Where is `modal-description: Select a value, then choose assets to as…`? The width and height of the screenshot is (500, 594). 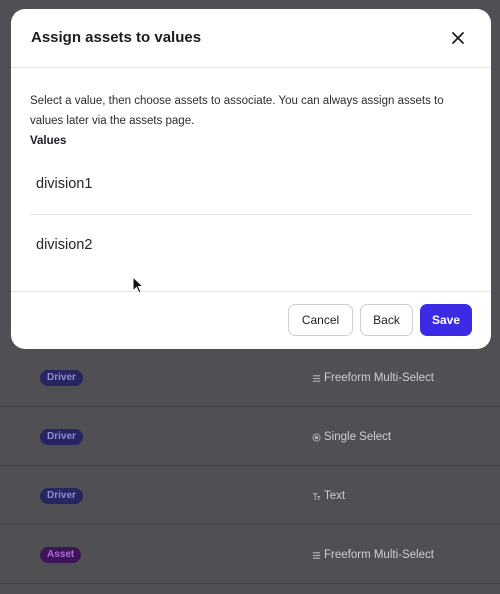
modal-description: Select a value, then choose assets to as… is located at coordinates (237, 111).